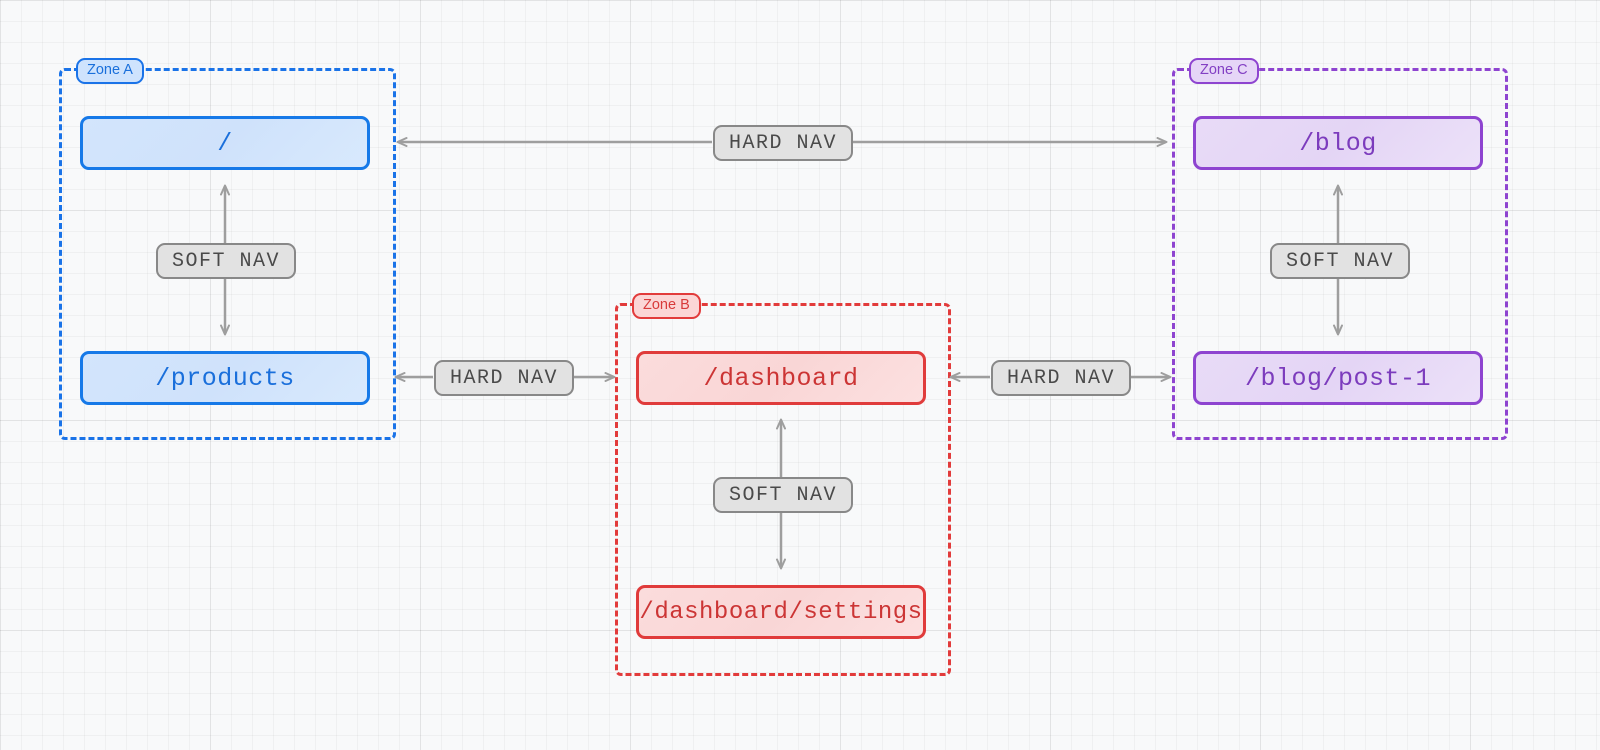 This screenshot has height=750, width=1600. I want to click on edge-label-hard-nav-top-text: HARD NAV, so click(783, 143).